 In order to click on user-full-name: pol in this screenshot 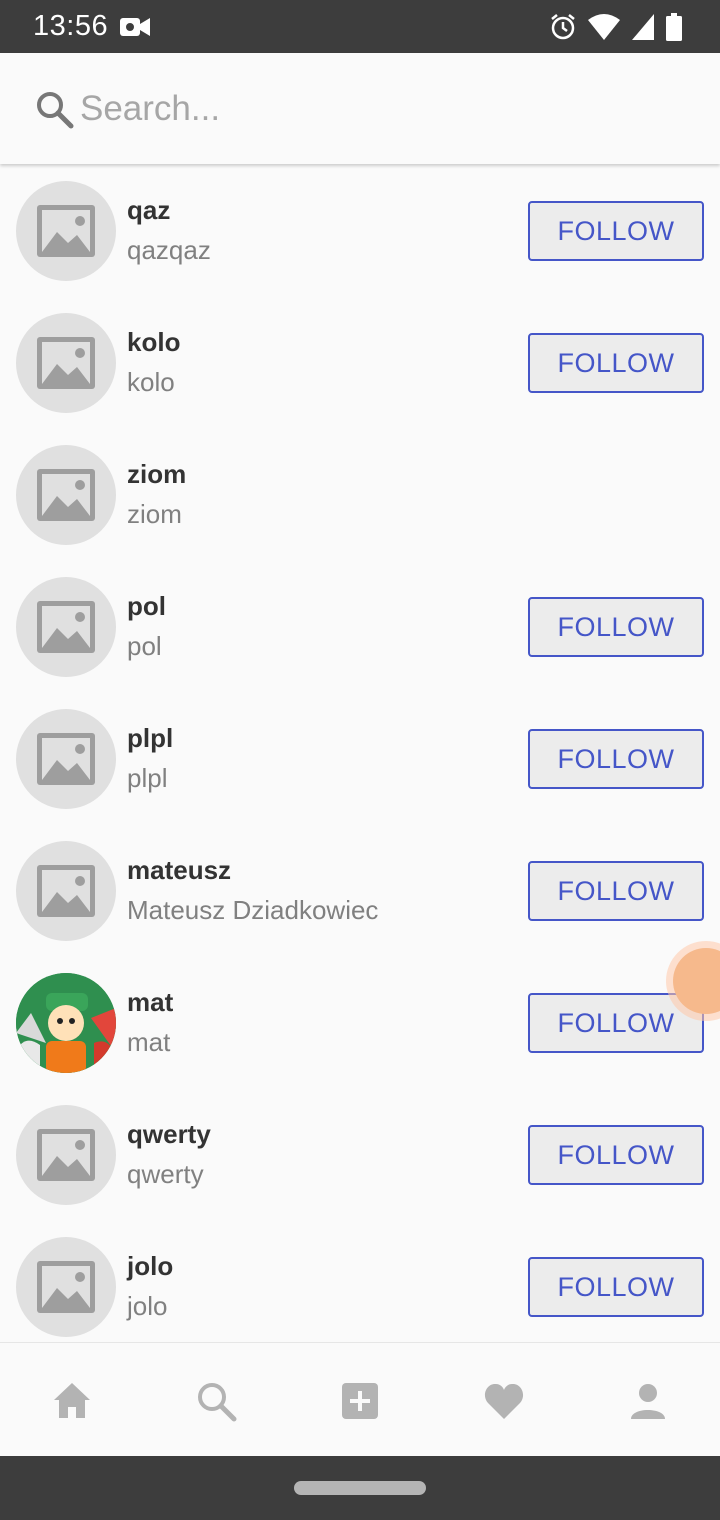, I will do `click(144, 646)`.